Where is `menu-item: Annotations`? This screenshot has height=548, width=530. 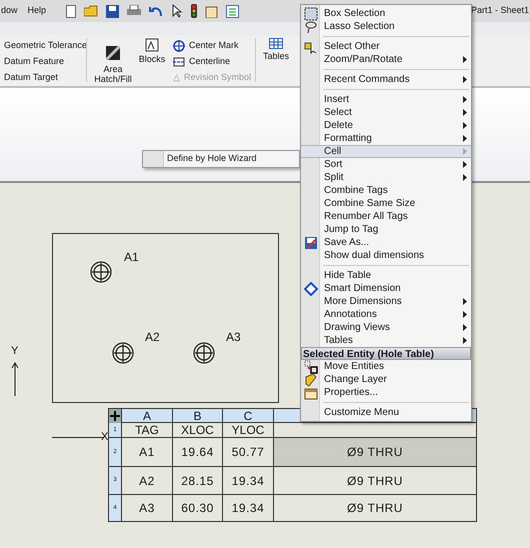 menu-item: Annotations is located at coordinates (386, 314).